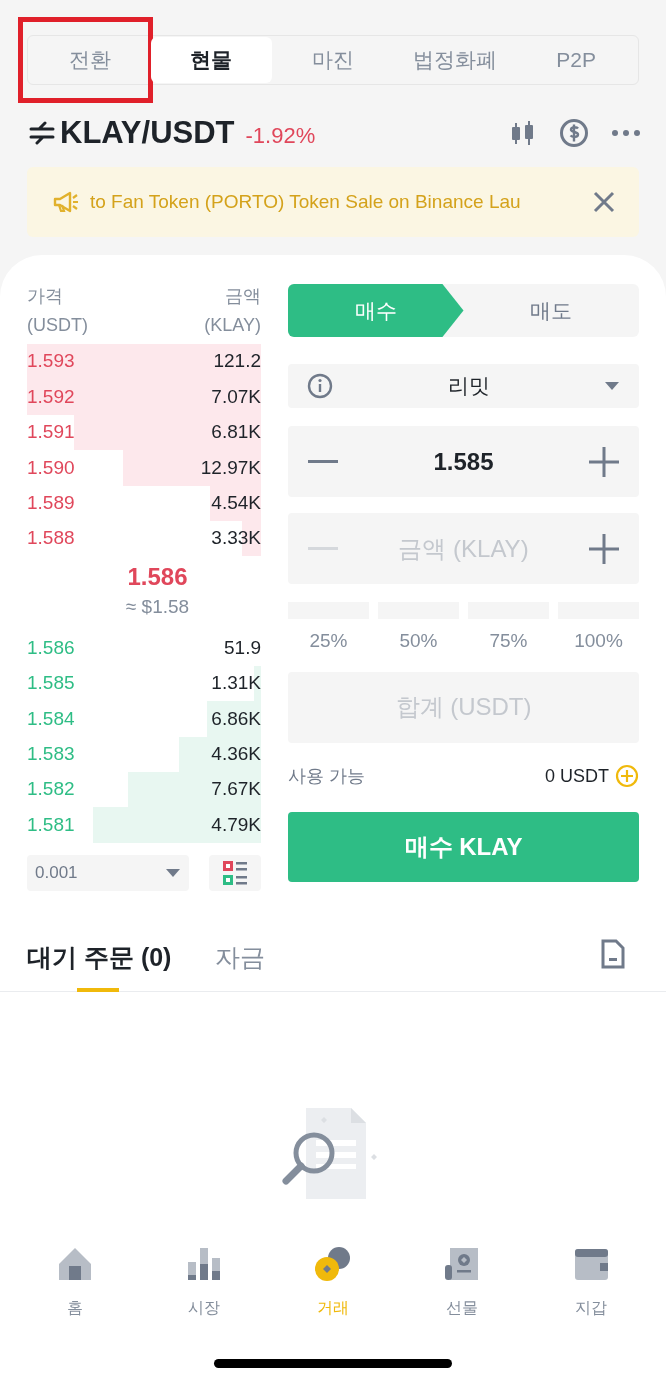 The width and height of the screenshot is (666, 1382). I want to click on amount-cell: 51.9, so click(242, 648).